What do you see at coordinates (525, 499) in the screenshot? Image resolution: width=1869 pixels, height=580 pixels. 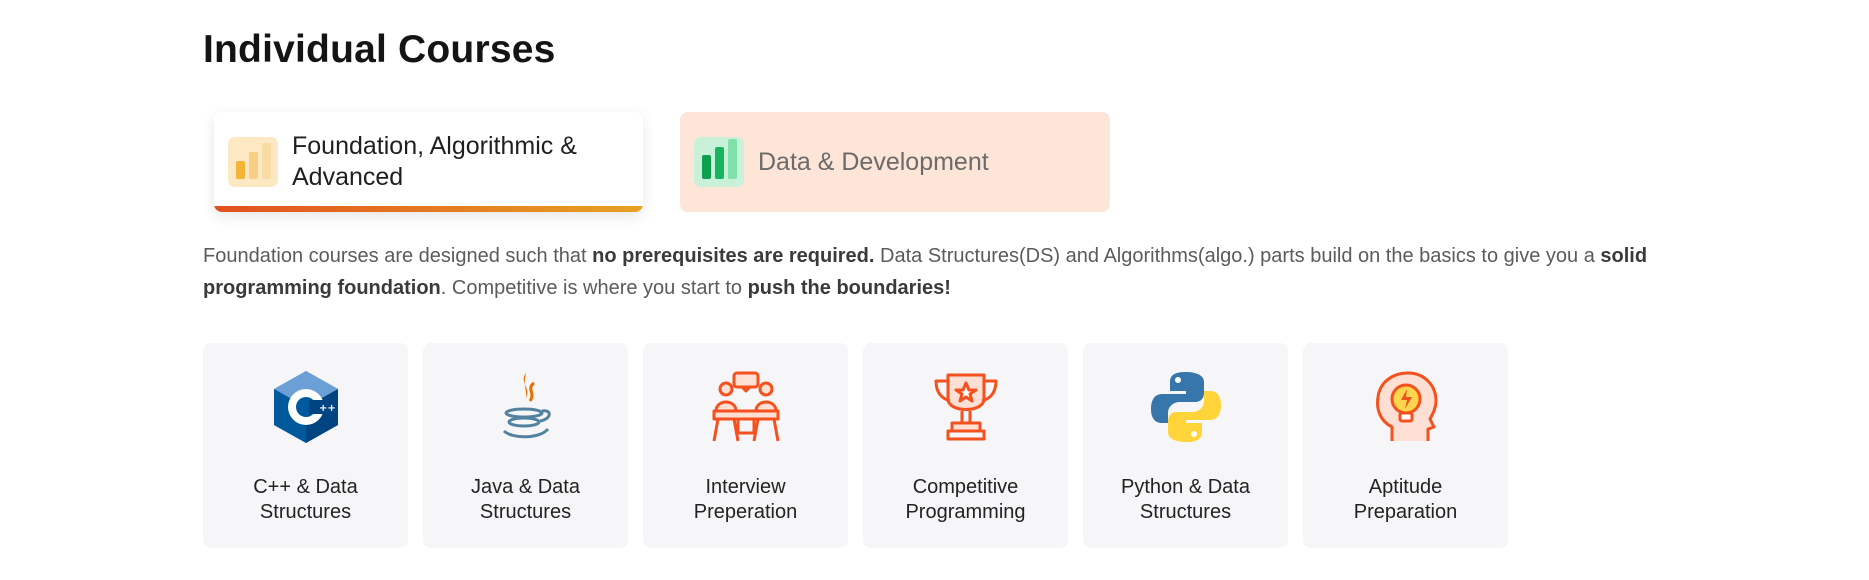 I see `course-label: Java & Data Structures` at bounding box center [525, 499].